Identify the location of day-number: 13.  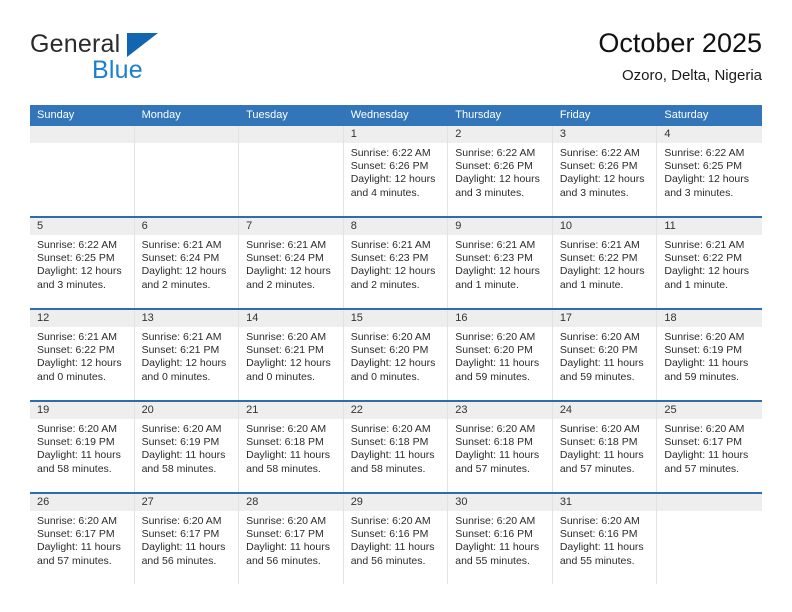
(186, 318).